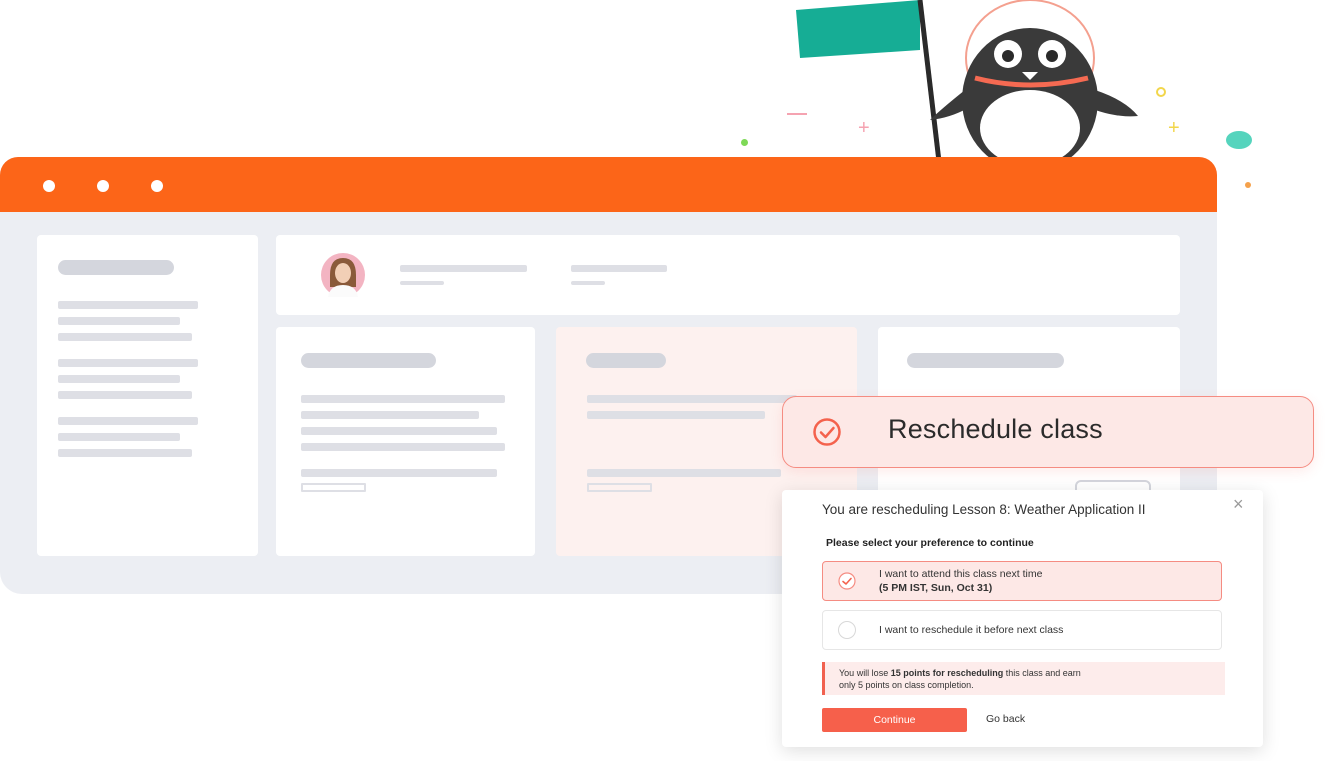 This screenshot has height=761, width=1335. I want to click on reschedule-class-banner: Reschedule class, so click(1048, 432).